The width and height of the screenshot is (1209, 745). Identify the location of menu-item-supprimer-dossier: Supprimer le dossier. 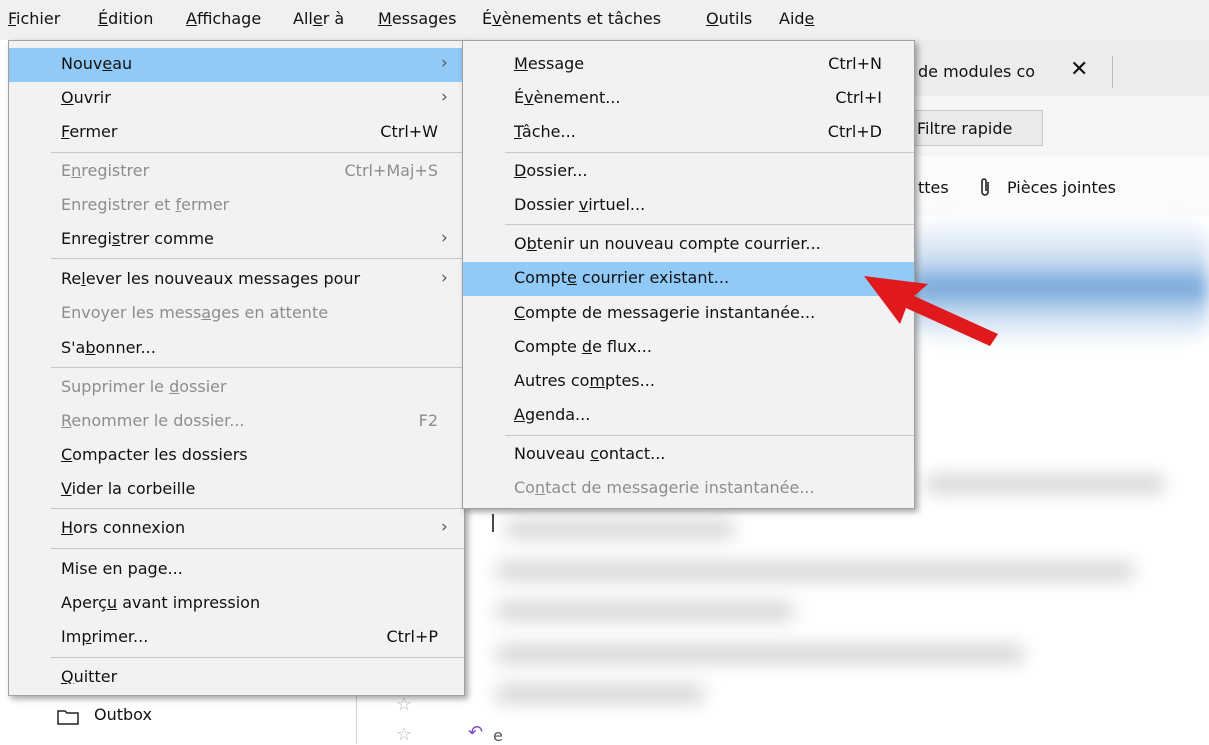
(236, 388).